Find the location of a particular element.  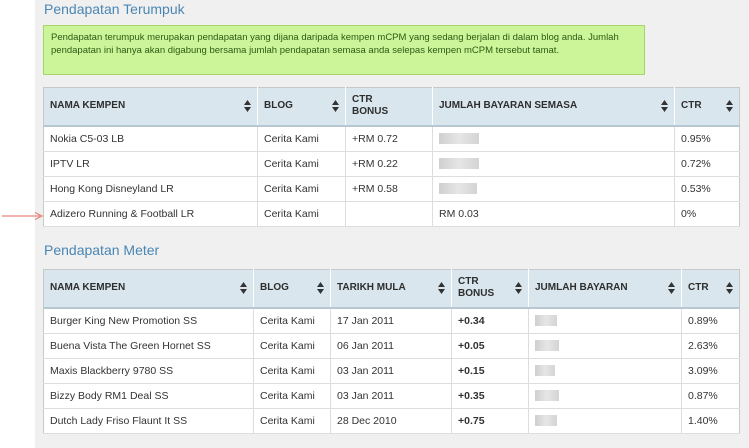

cell-nama-kempen: IPTV LR is located at coordinates (150, 164).